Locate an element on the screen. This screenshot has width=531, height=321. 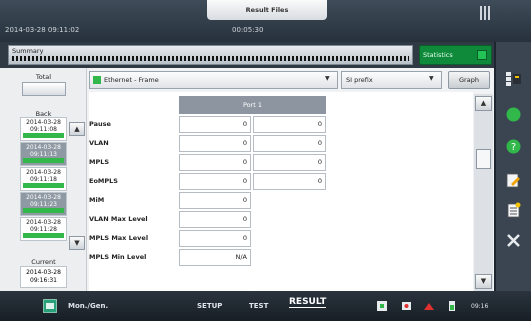
bottom-left-grip-handle is located at coordinates (21, 306).